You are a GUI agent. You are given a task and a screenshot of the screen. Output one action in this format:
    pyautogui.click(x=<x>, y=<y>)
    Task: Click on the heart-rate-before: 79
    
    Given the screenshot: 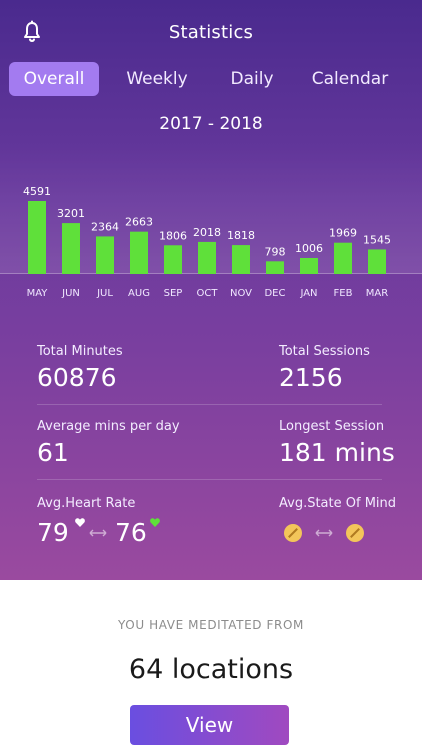 What is the action you would take?
    pyautogui.click(x=53, y=532)
    